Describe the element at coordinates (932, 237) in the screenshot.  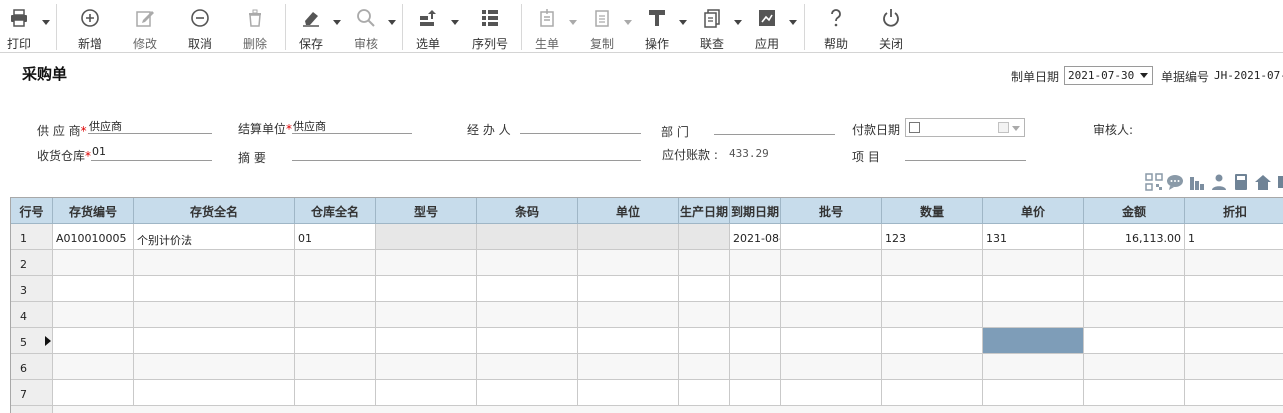
I see `cell-qty: 123` at that location.